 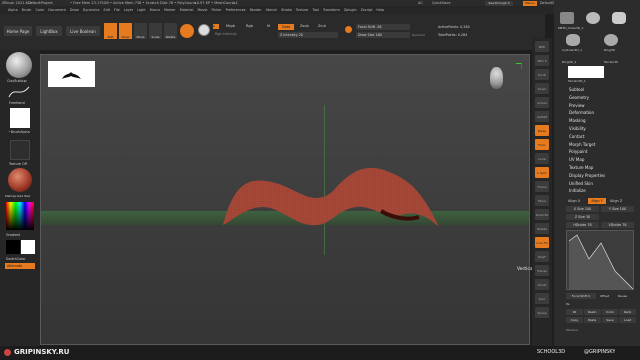 I want to click on menu-render: Render, so click(x=256, y=10).